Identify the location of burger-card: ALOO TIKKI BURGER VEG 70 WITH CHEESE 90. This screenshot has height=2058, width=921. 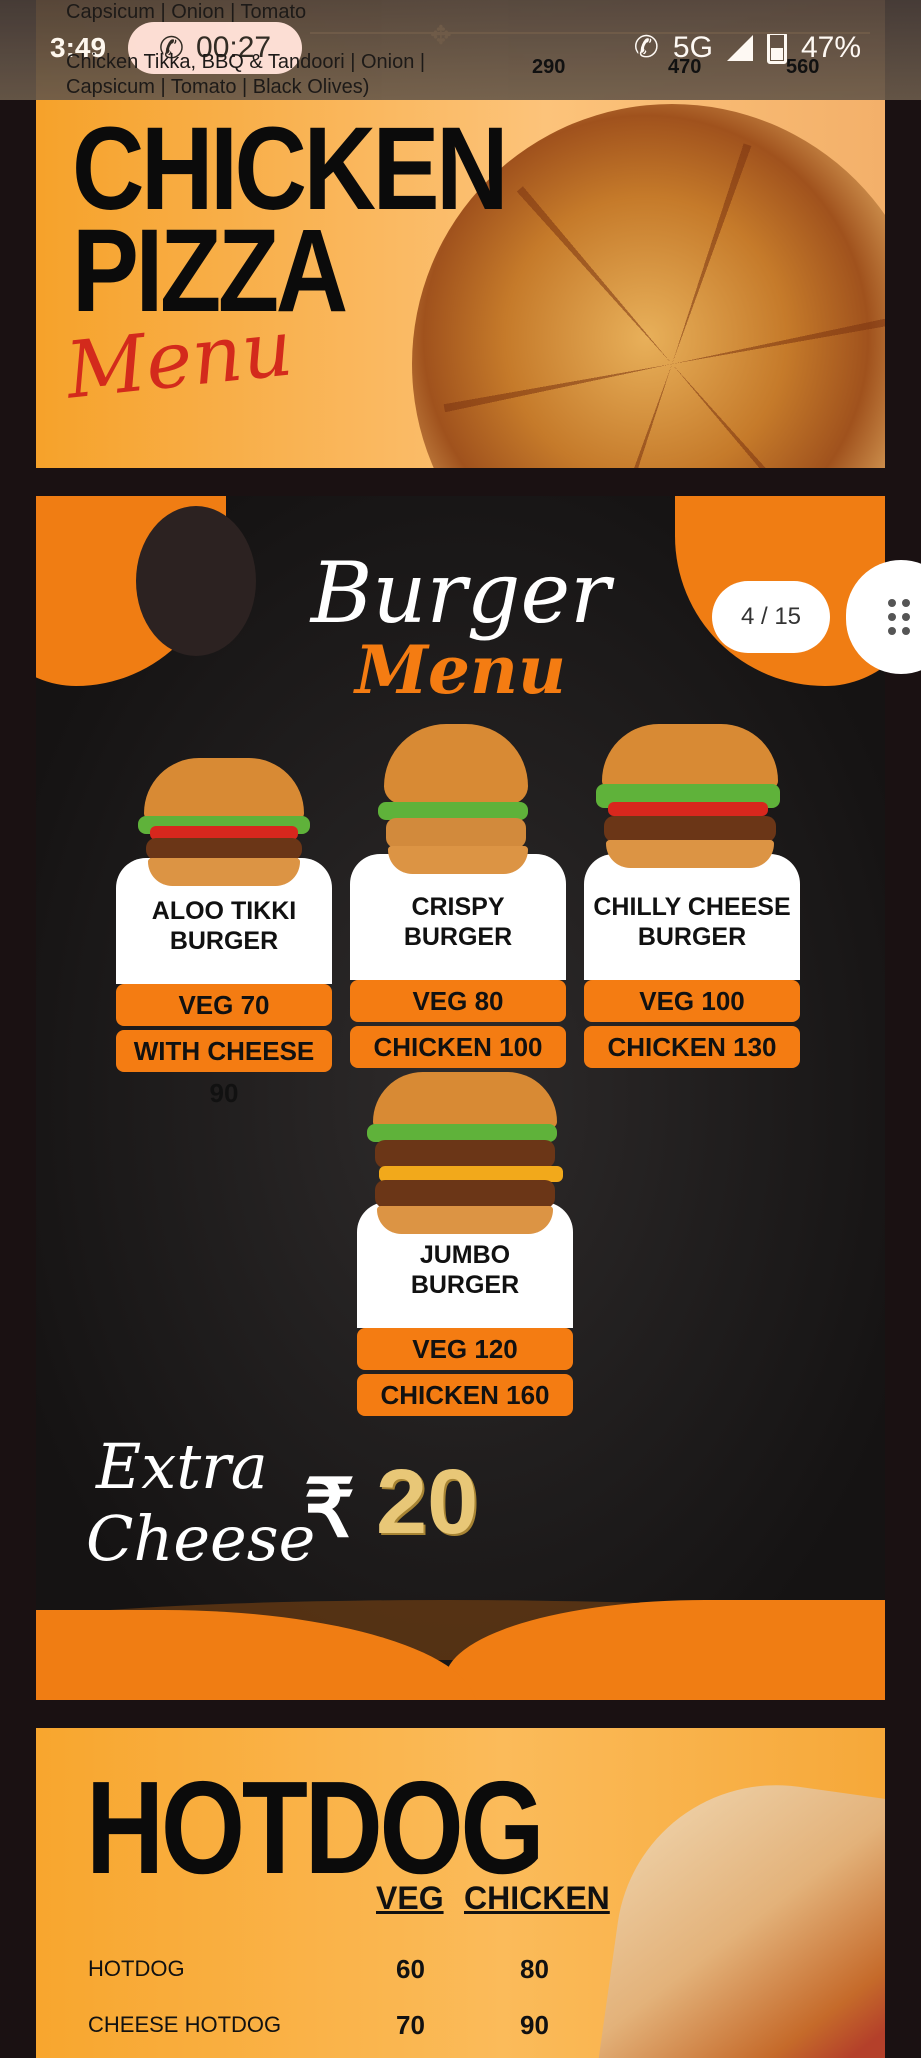
(224, 933).